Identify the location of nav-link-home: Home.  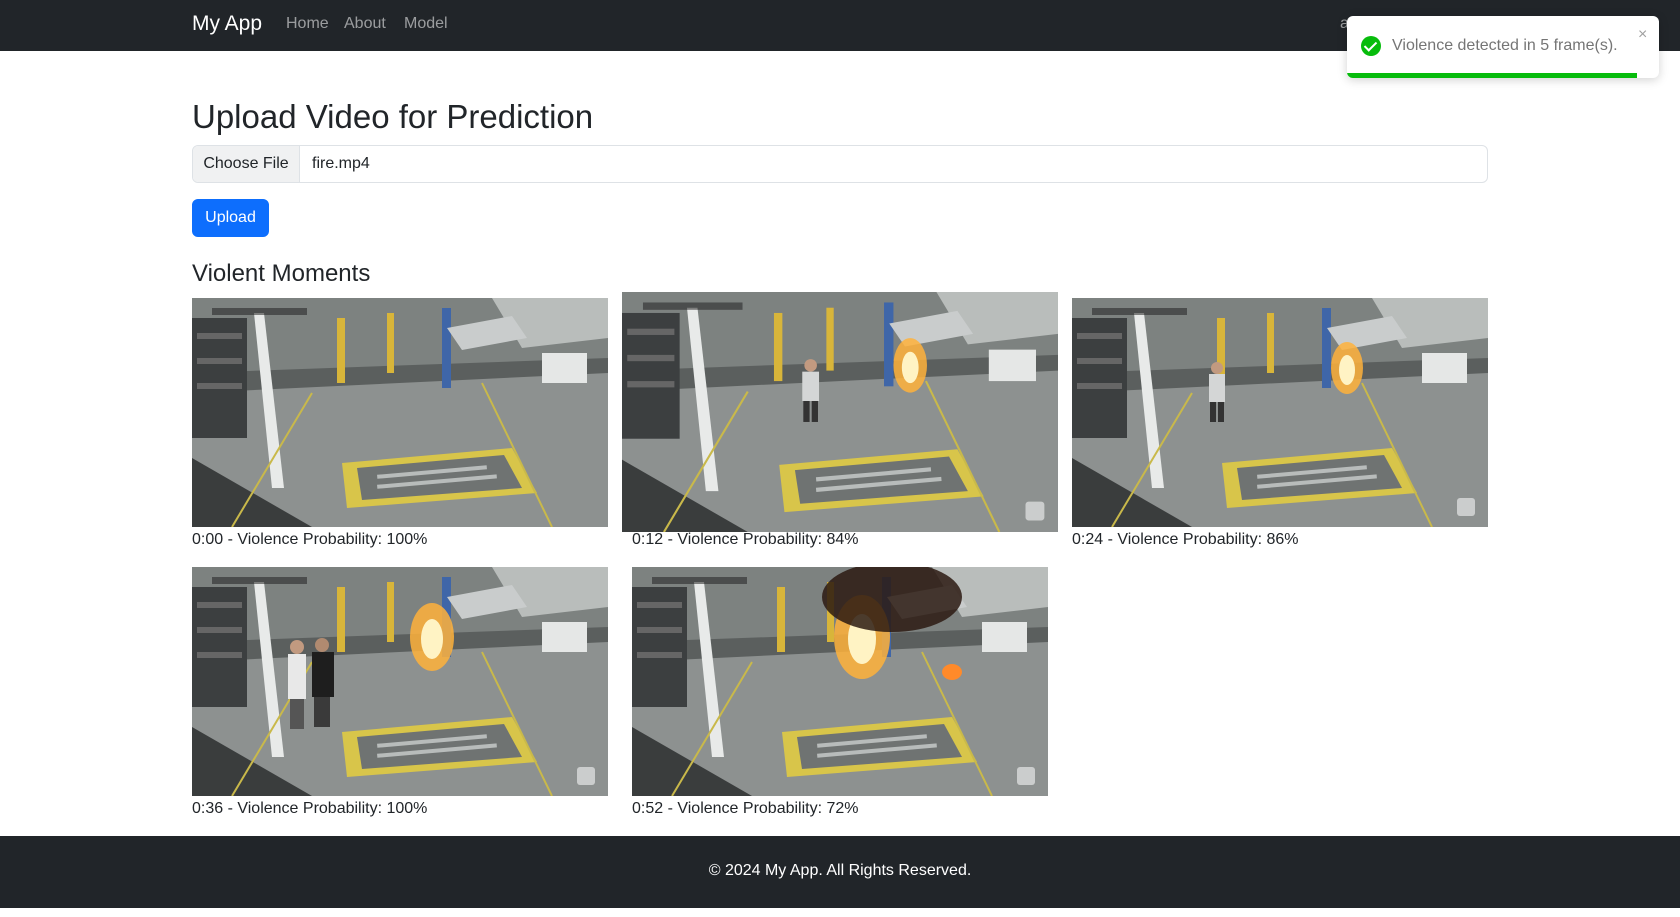
(307, 24).